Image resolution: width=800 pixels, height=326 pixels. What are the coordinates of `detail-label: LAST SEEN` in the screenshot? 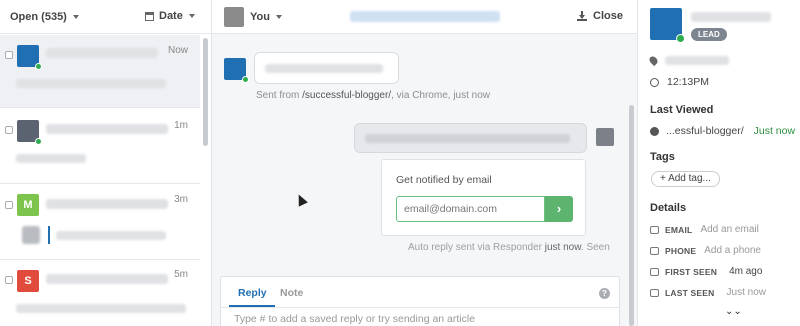 It's located at (690, 292).